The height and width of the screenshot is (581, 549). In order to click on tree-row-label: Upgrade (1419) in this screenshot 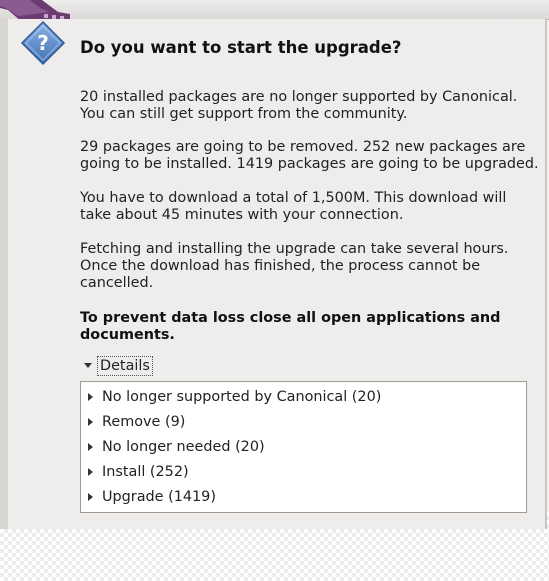, I will do `click(159, 497)`.